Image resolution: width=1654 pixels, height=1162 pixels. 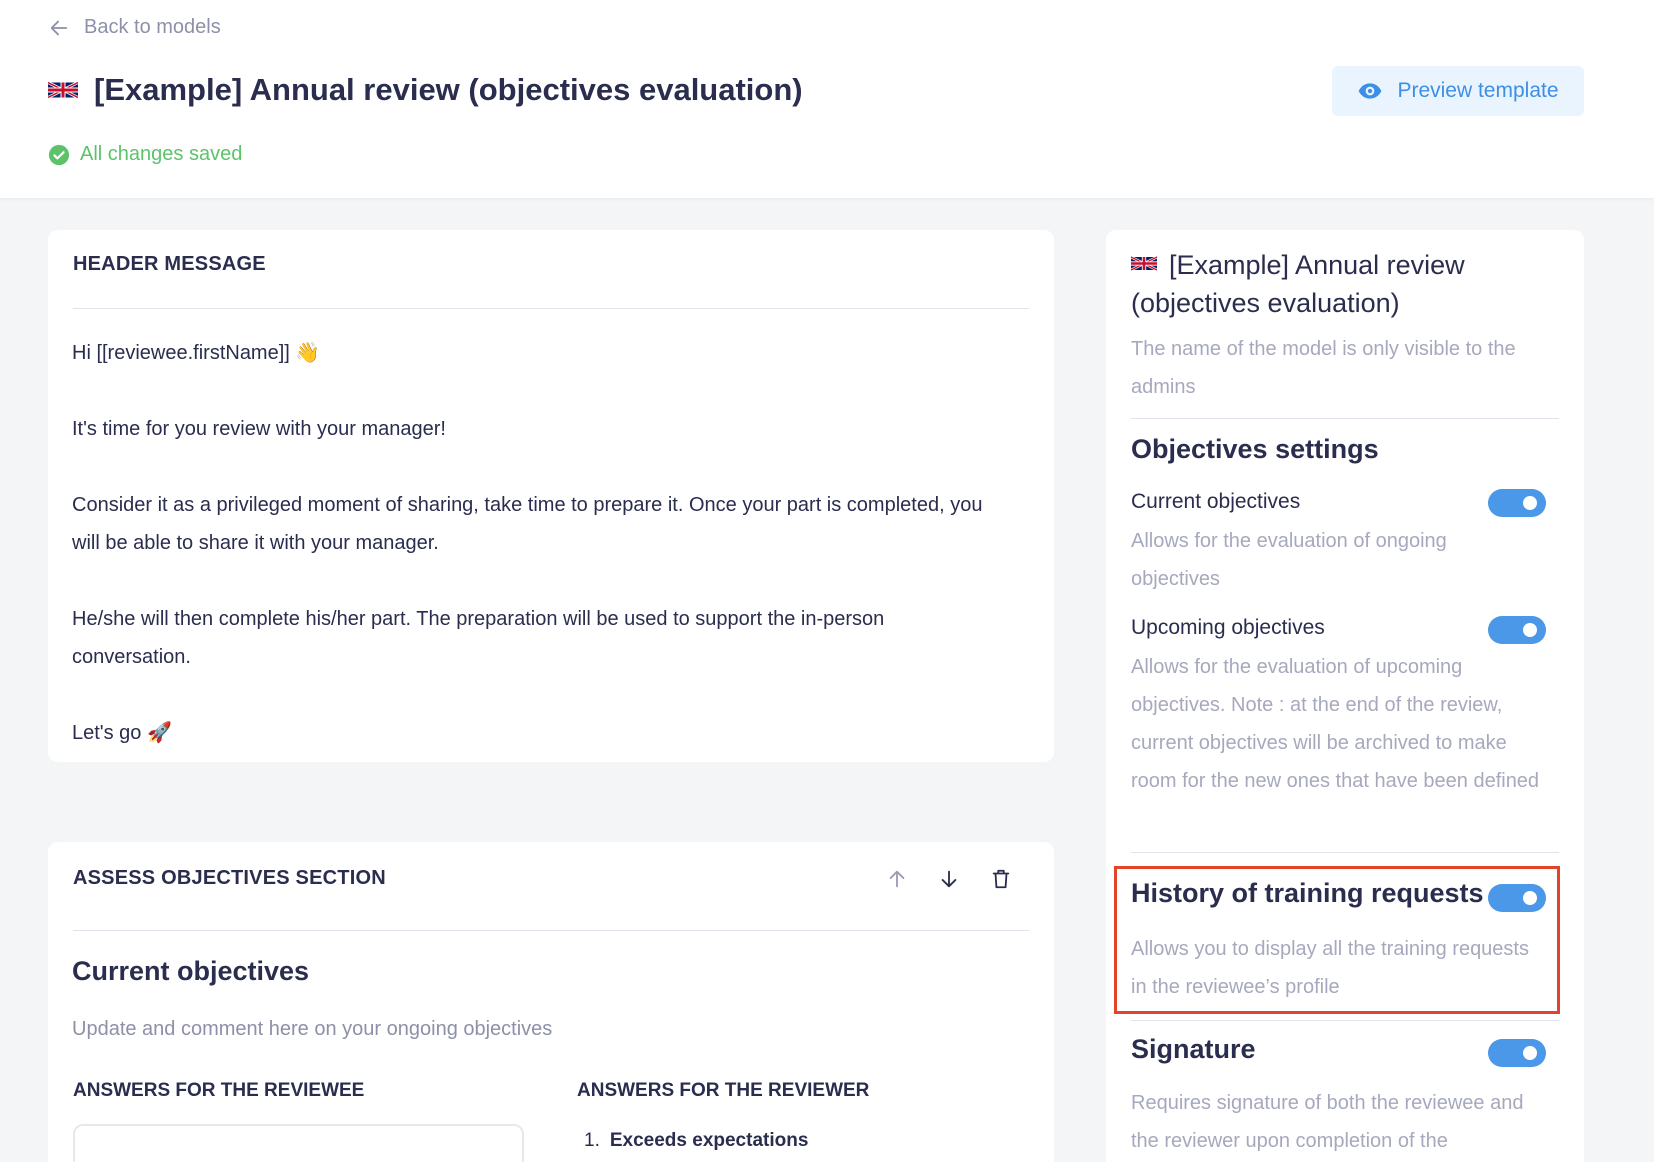 What do you see at coordinates (59, 27) in the screenshot?
I see `arrow-left-icon` at bounding box center [59, 27].